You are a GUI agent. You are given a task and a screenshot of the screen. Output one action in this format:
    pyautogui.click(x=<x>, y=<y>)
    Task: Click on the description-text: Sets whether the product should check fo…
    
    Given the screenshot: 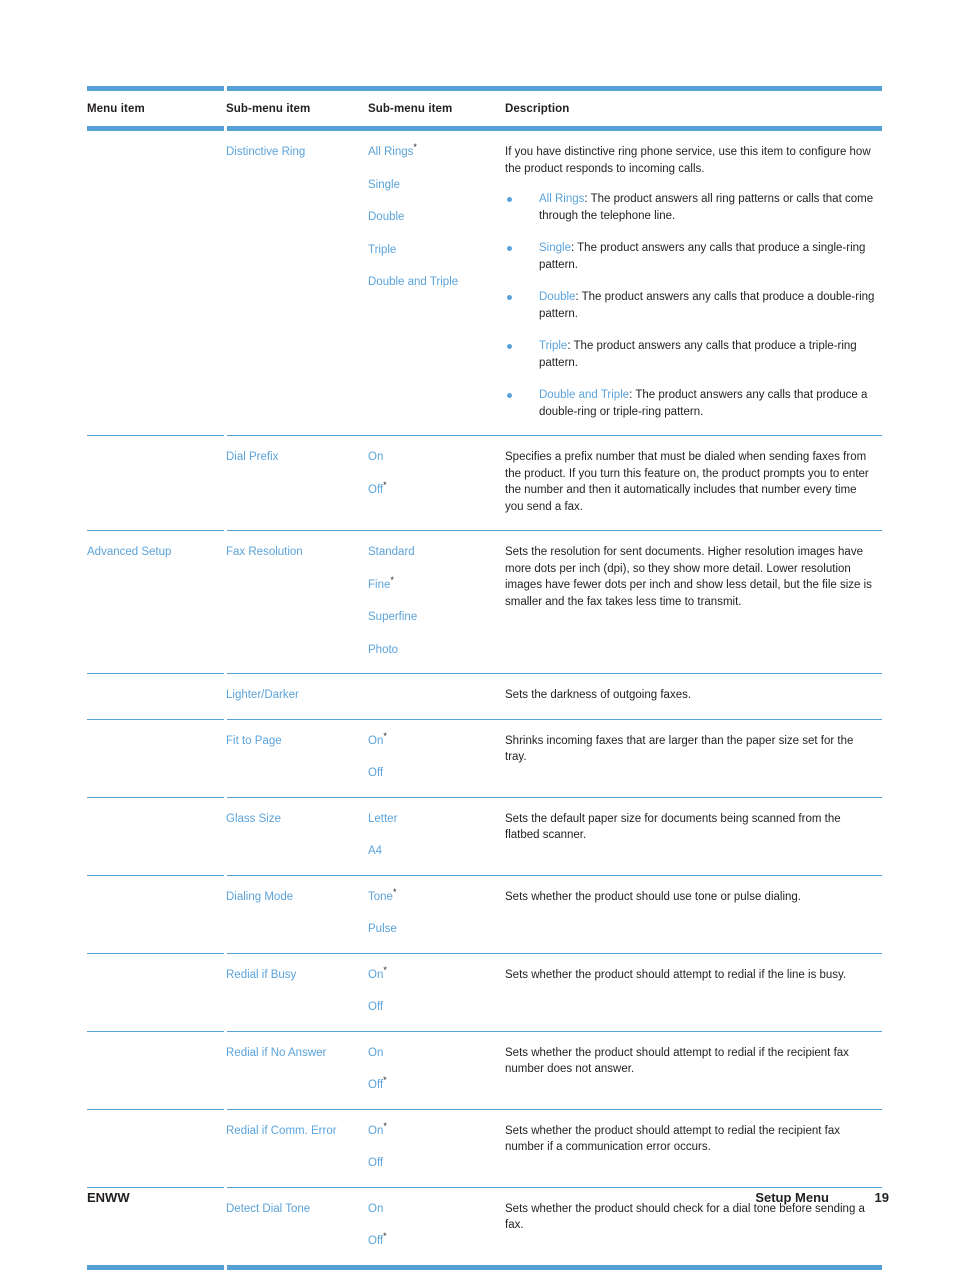 What is the action you would take?
    pyautogui.click(x=685, y=1217)
    